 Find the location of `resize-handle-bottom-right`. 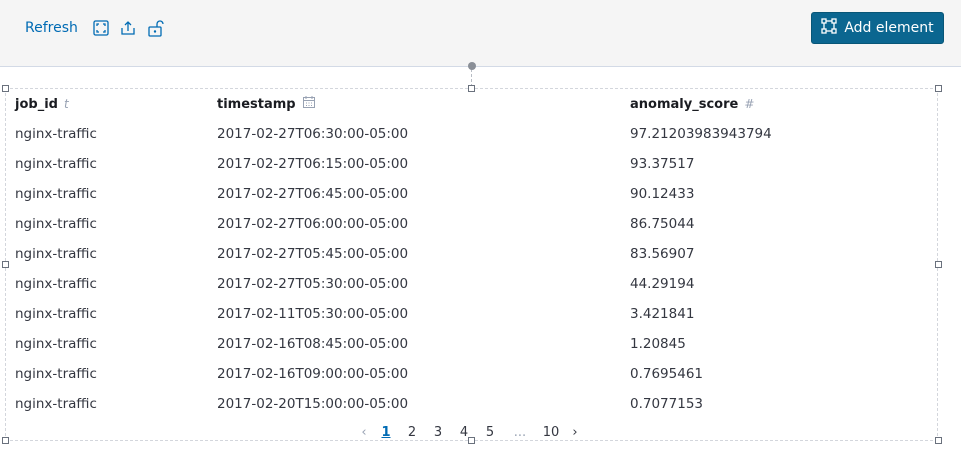

resize-handle-bottom-right is located at coordinates (938, 440).